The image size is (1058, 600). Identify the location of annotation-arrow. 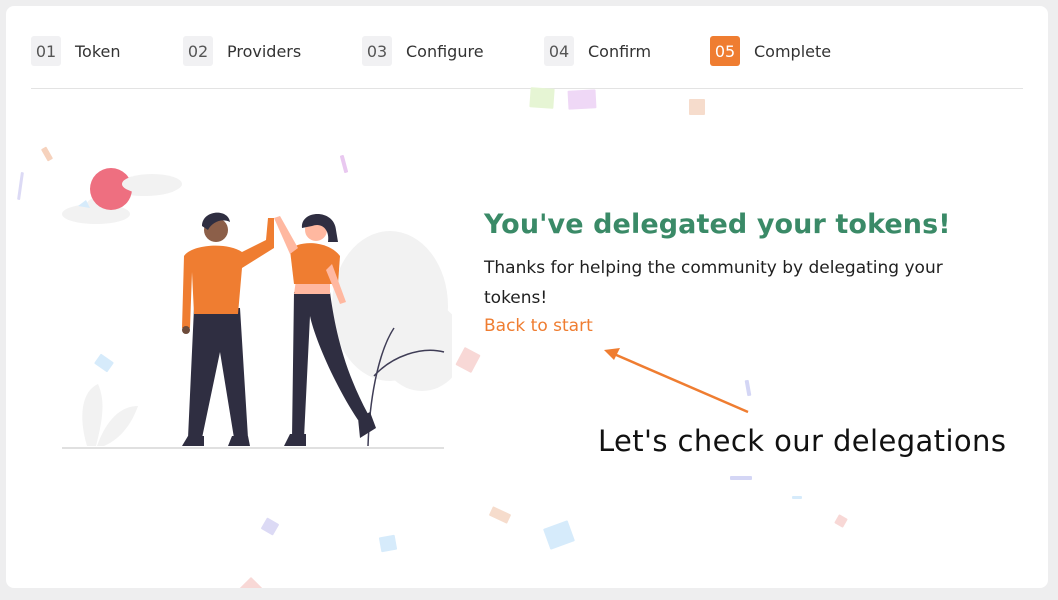
(676, 381).